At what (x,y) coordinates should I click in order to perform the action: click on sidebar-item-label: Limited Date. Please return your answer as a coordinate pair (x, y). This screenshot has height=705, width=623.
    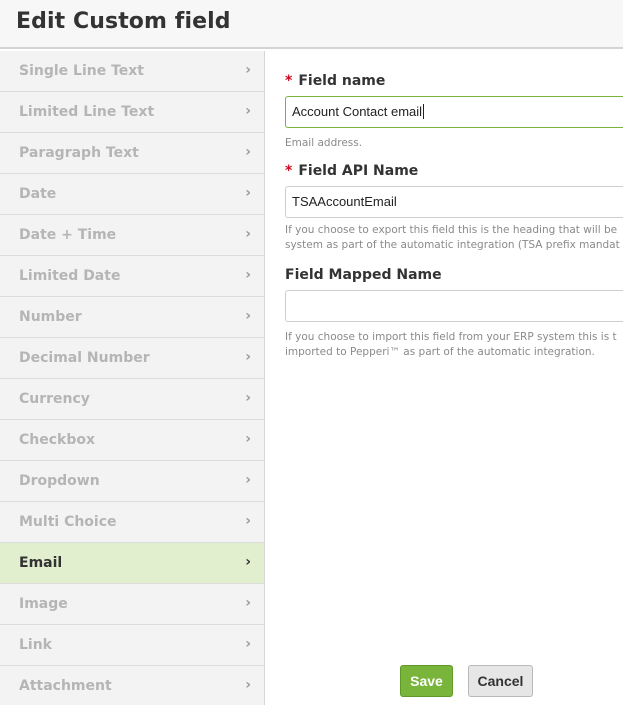
    Looking at the image, I should click on (70, 276).